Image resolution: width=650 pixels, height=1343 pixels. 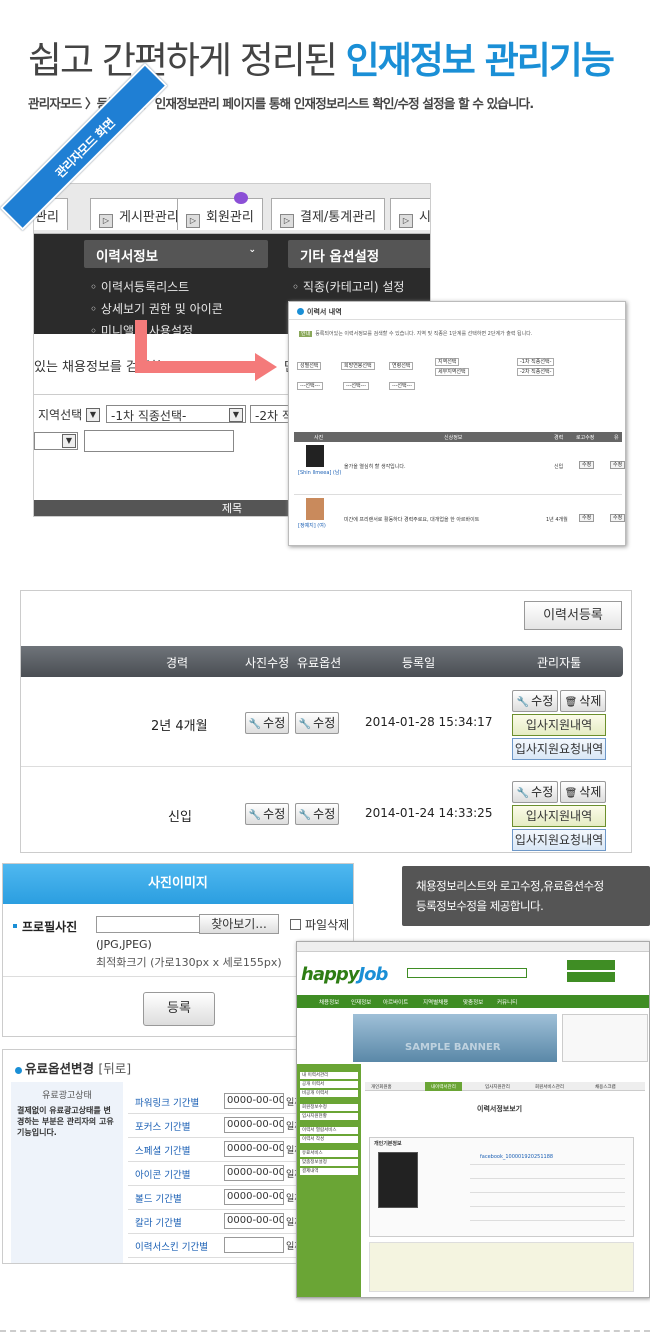 What do you see at coordinates (176, 254) in the screenshot?
I see `menu-resume-info: 이력서정보 ⌄` at bounding box center [176, 254].